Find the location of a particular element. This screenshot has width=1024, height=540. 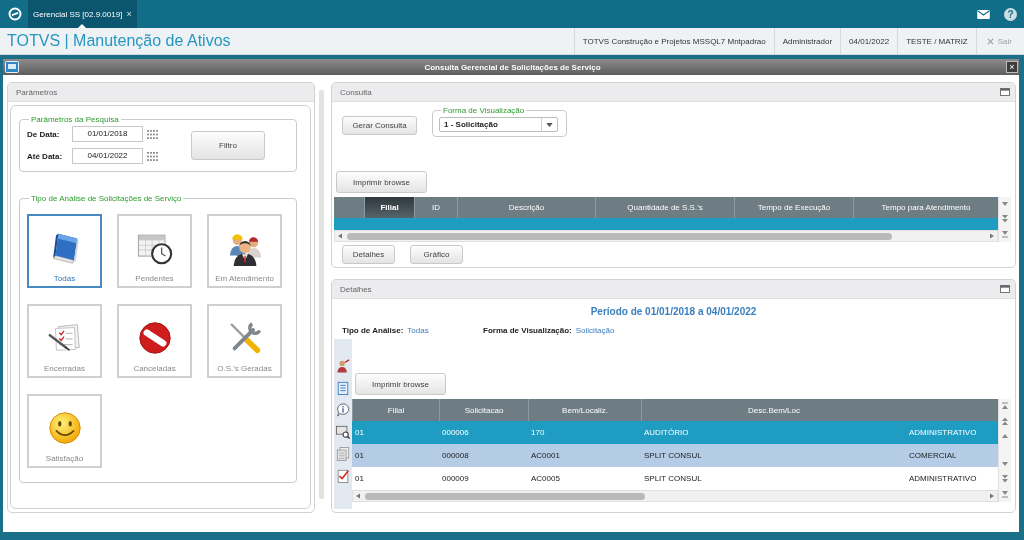

table-cell-text: 000008 is located at coordinates (455, 455).